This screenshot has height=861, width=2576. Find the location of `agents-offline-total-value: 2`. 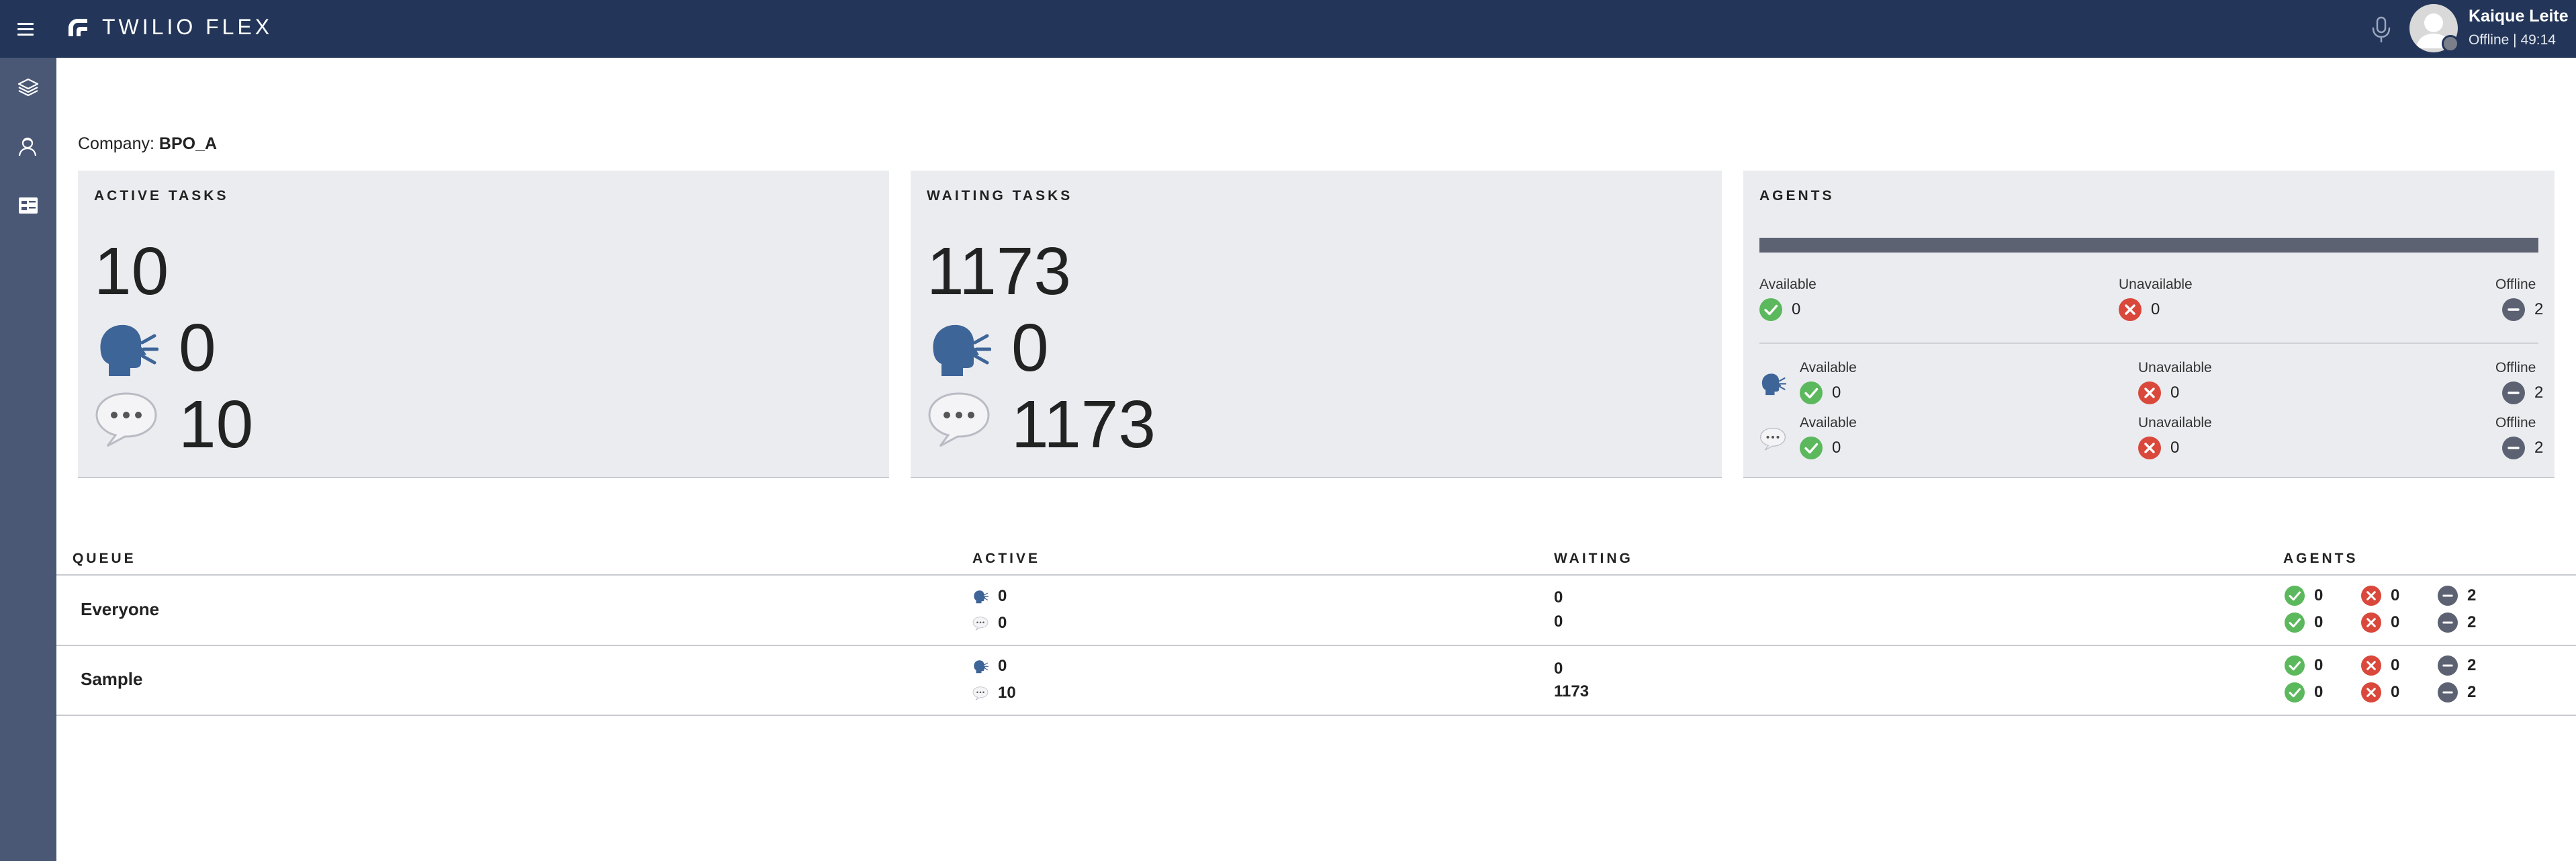

agents-offline-total-value: 2 is located at coordinates (2539, 309).